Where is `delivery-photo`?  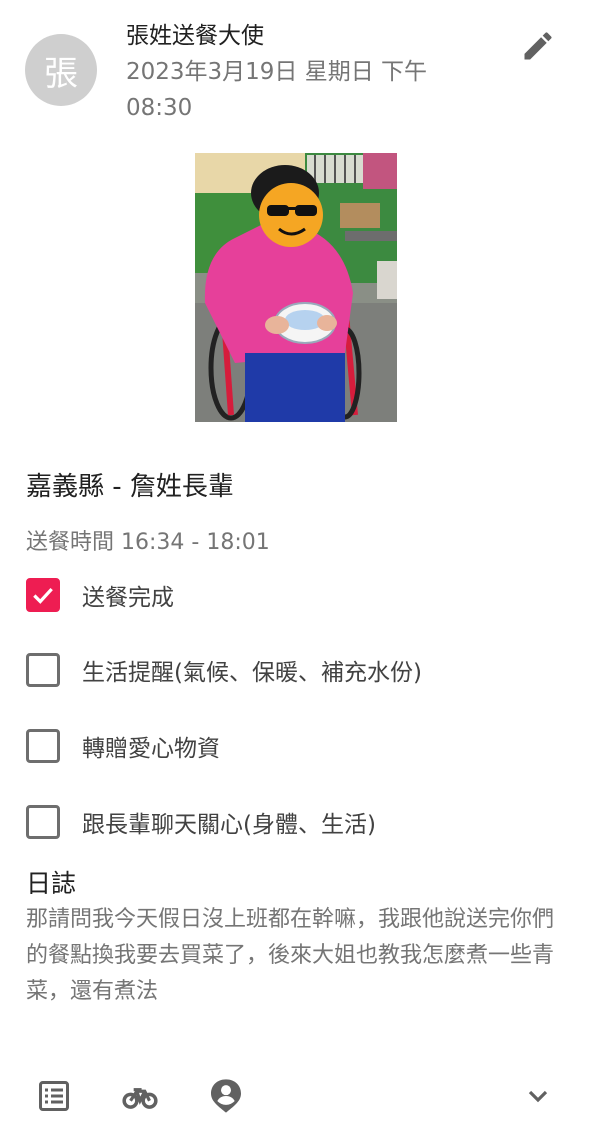 delivery-photo is located at coordinates (296, 287).